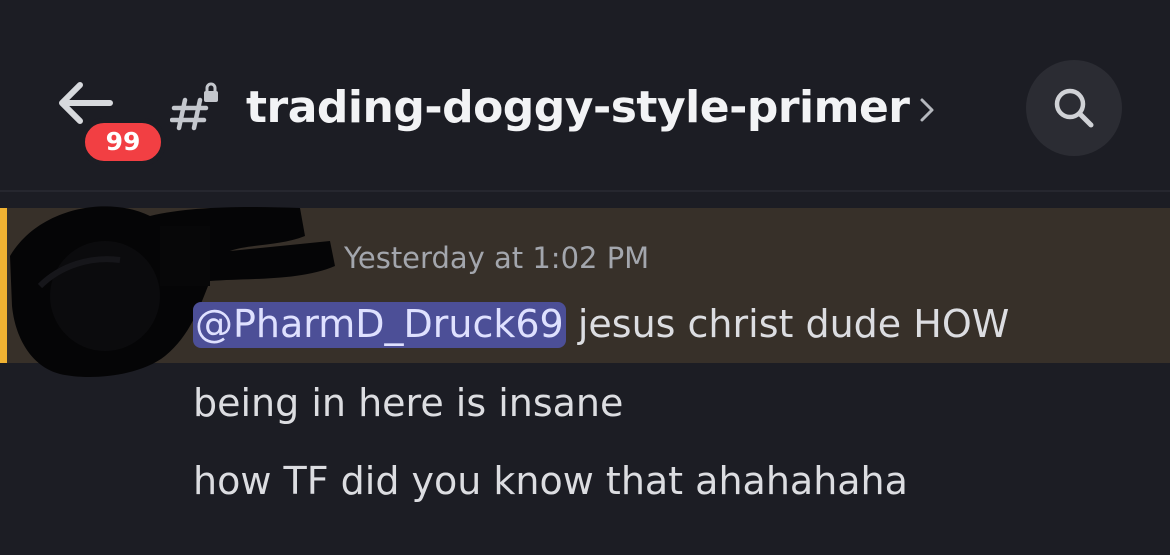 The height and width of the screenshot is (555, 1170). I want to click on redacted-avatar-and-username, so click(172, 291).